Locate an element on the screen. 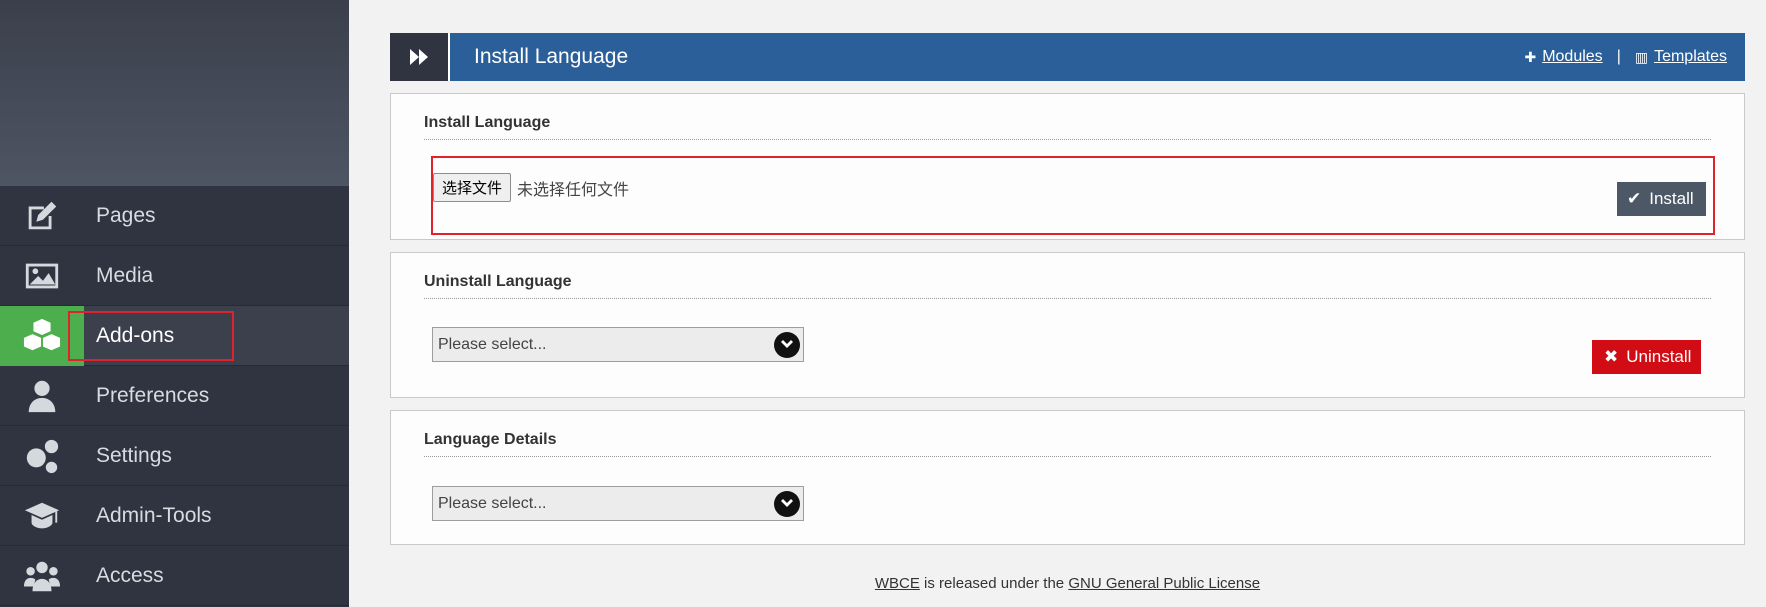 Image resolution: width=1766 pixels, height=607 pixels. sidebar-item-preferences: Preferences is located at coordinates (174, 396).